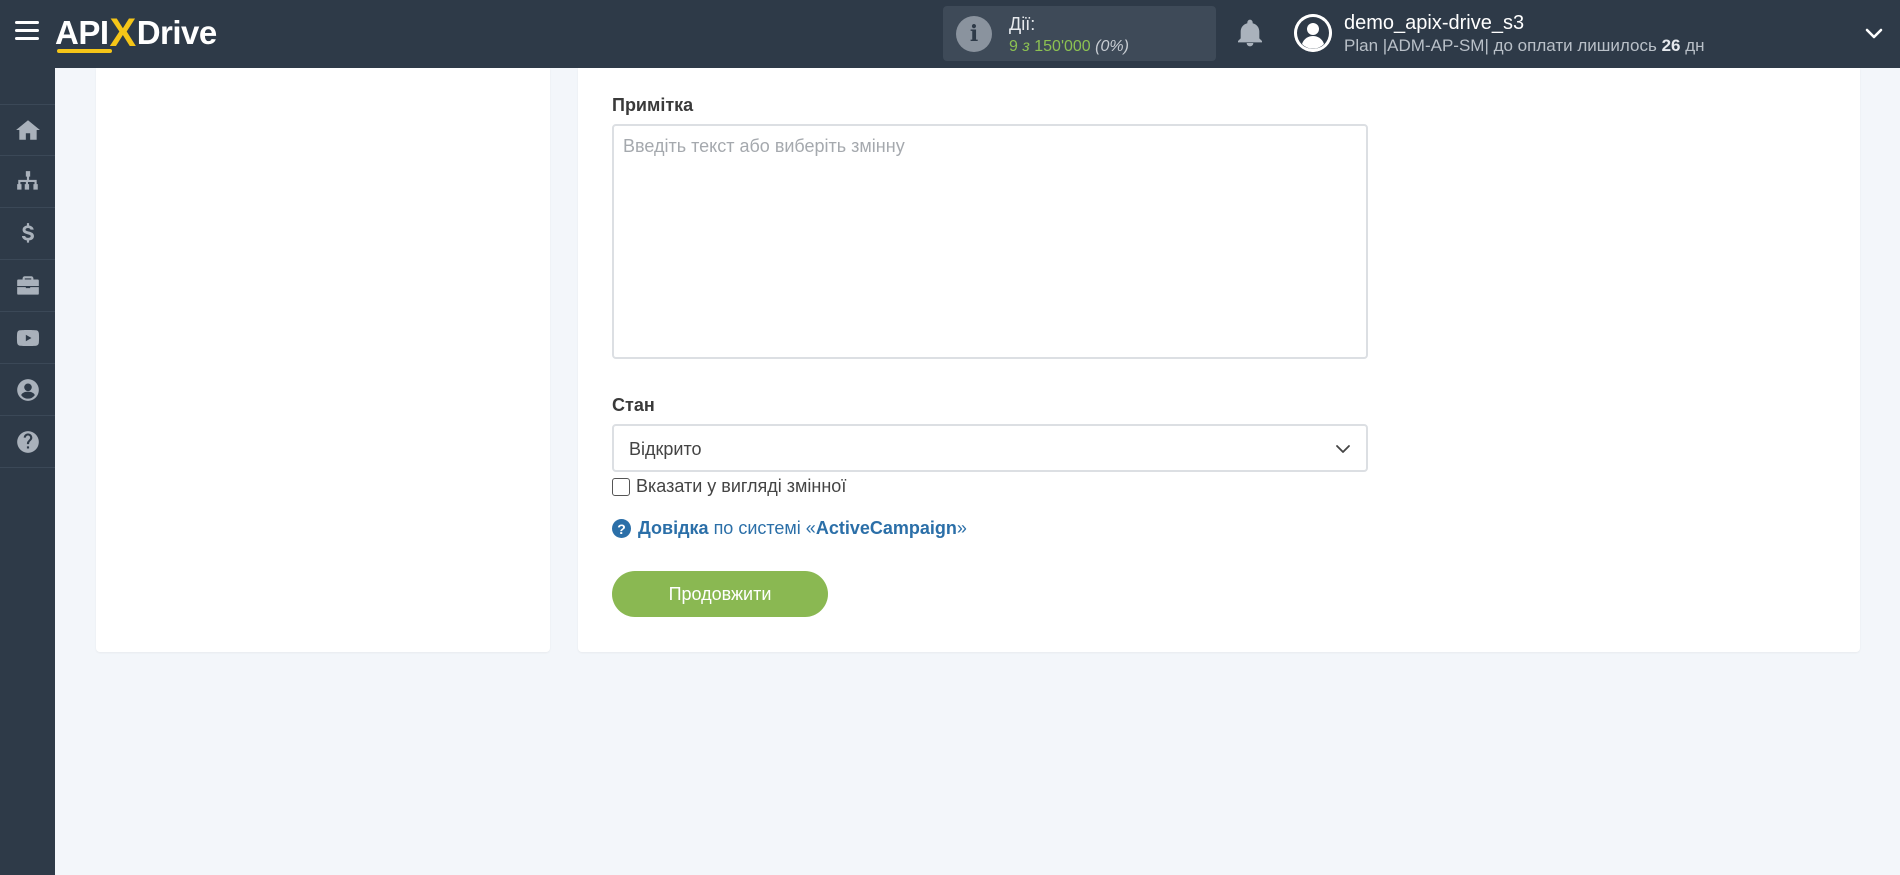 Image resolution: width=1900 pixels, height=875 pixels. I want to click on sidebar-item-home, so click(27, 130).